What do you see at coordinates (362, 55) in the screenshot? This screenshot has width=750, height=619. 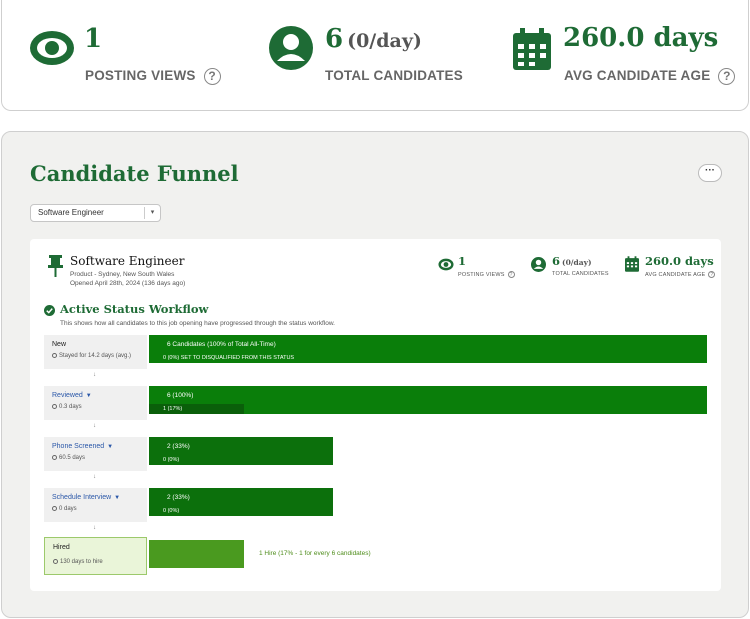 I see `stat-total-candidates: 6 (0/day) TOTAL CANDIDATES` at bounding box center [362, 55].